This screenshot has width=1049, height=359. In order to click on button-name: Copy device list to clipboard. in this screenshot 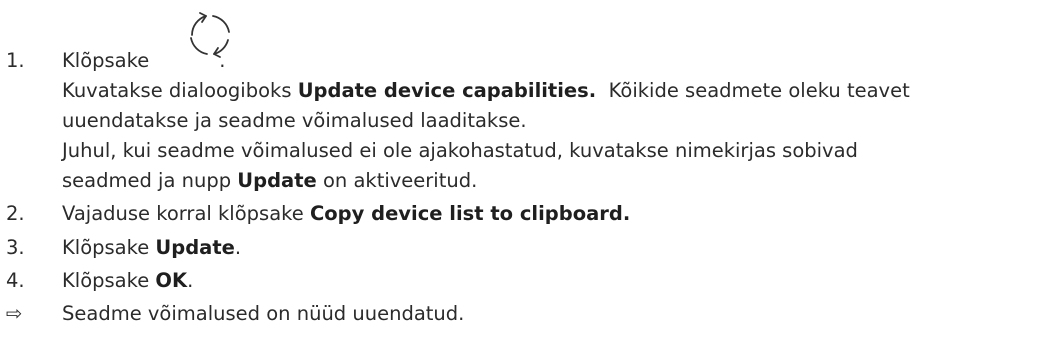, I will do `click(470, 213)`.